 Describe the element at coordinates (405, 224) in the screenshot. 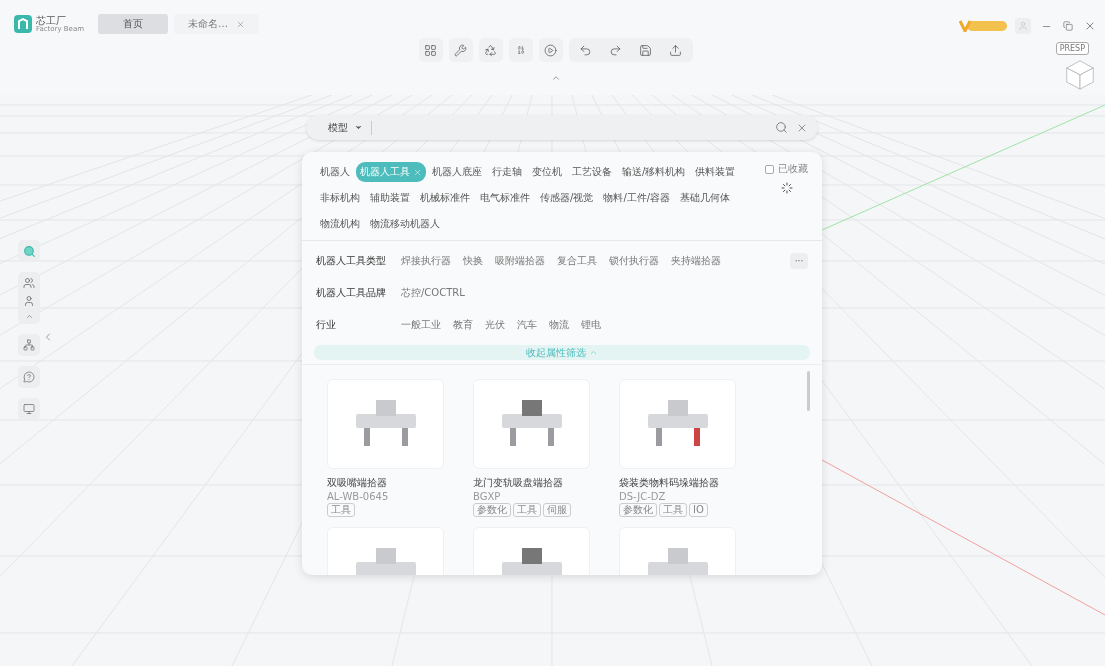

I see `category-chip: 物流移动机器人` at that location.